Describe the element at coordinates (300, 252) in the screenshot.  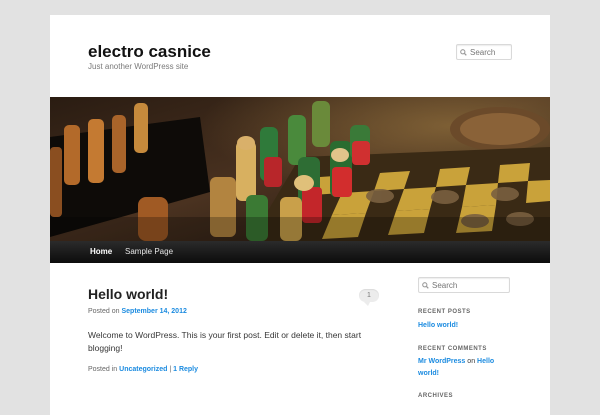
I see `main-navigation: Home Sample Page` at that location.